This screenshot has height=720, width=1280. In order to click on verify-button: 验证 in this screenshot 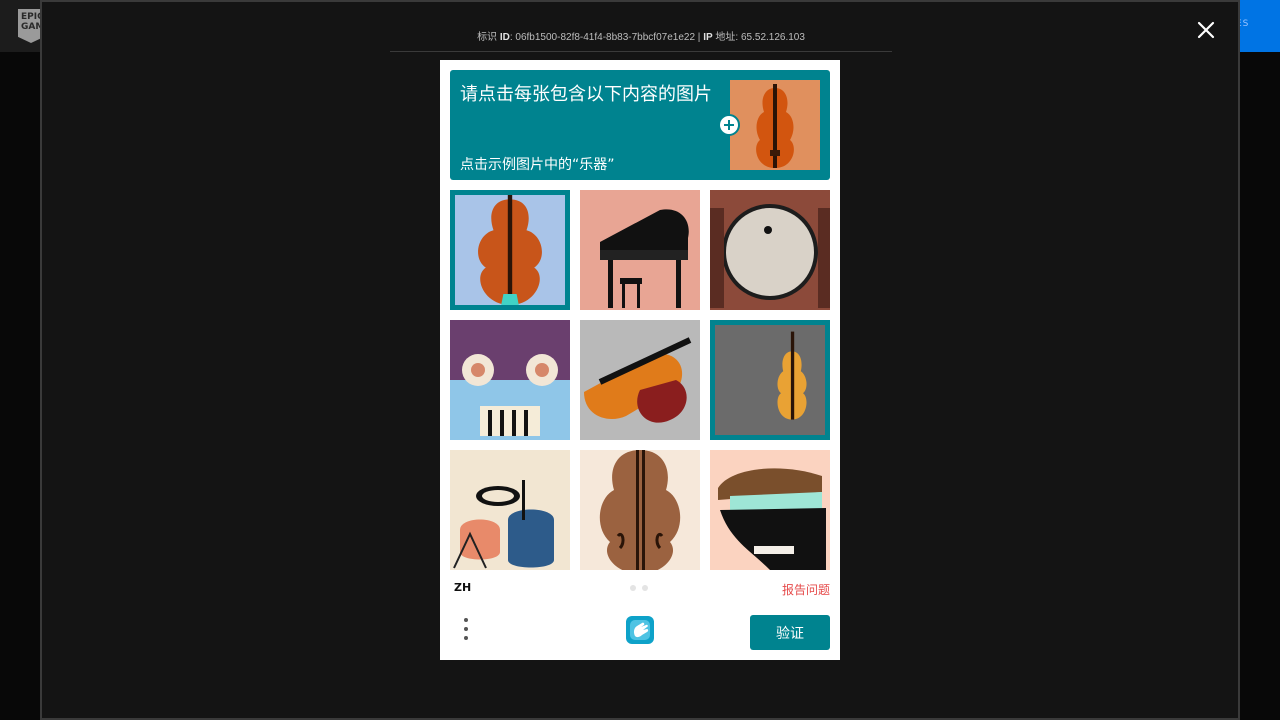, I will do `click(790, 632)`.